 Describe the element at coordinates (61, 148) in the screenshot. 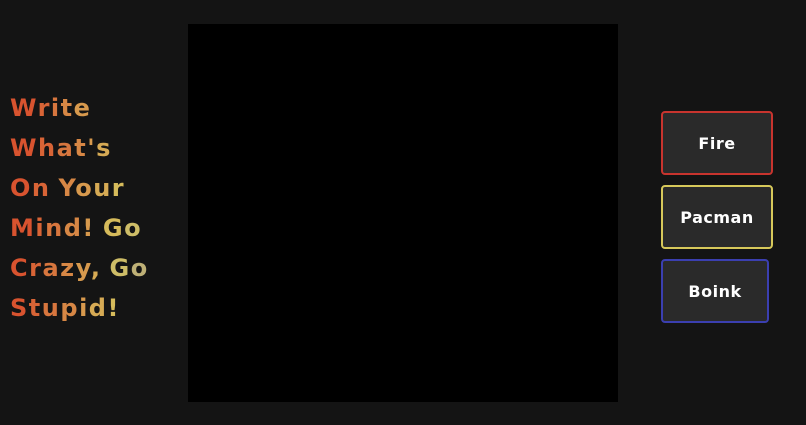

I see `headline-word: What's` at that location.